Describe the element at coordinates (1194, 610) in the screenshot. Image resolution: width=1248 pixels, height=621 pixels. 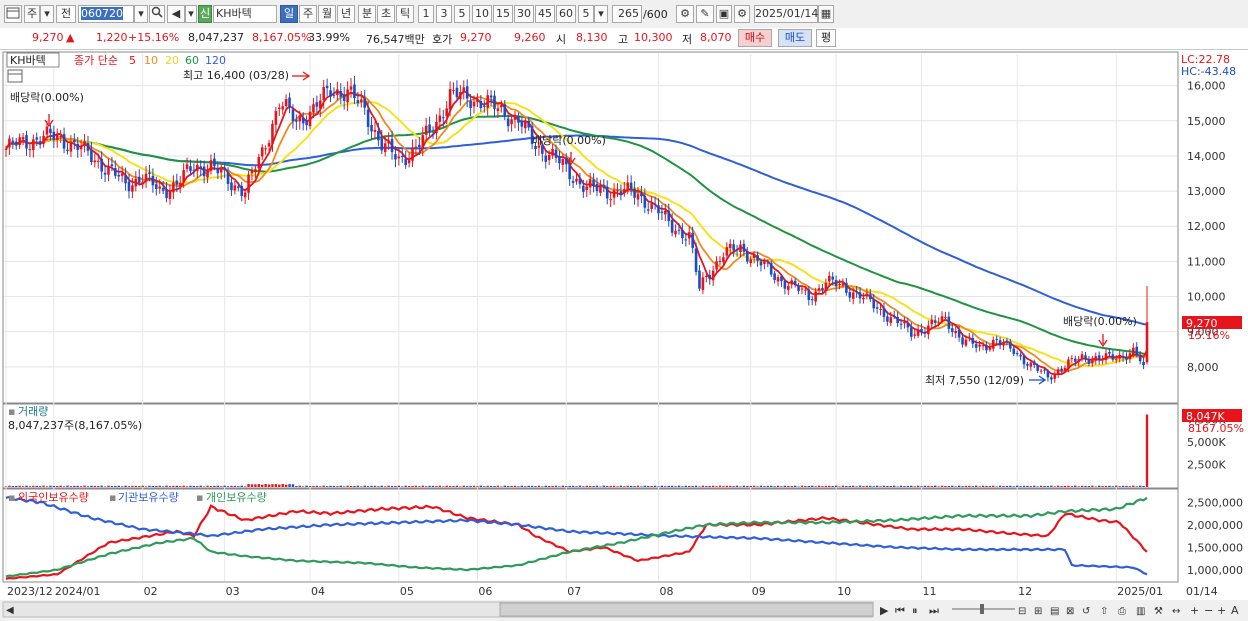
I see `zoom-in-icon: +` at that location.